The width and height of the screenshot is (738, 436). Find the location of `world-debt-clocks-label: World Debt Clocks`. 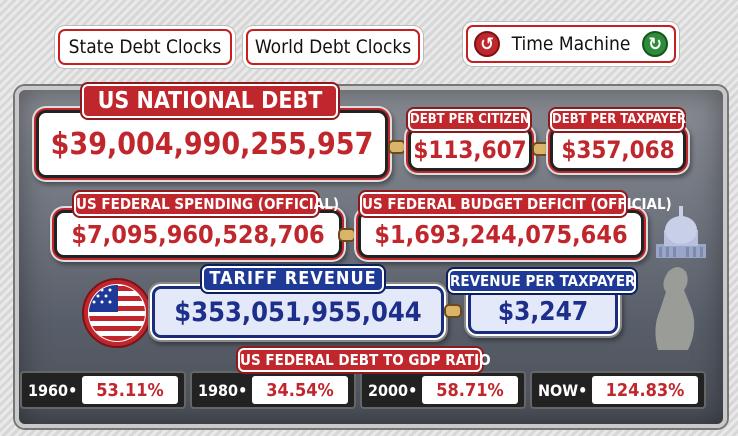

world-debt-clocks-label: World Debt Clocks is located at coordinates (333, 47).